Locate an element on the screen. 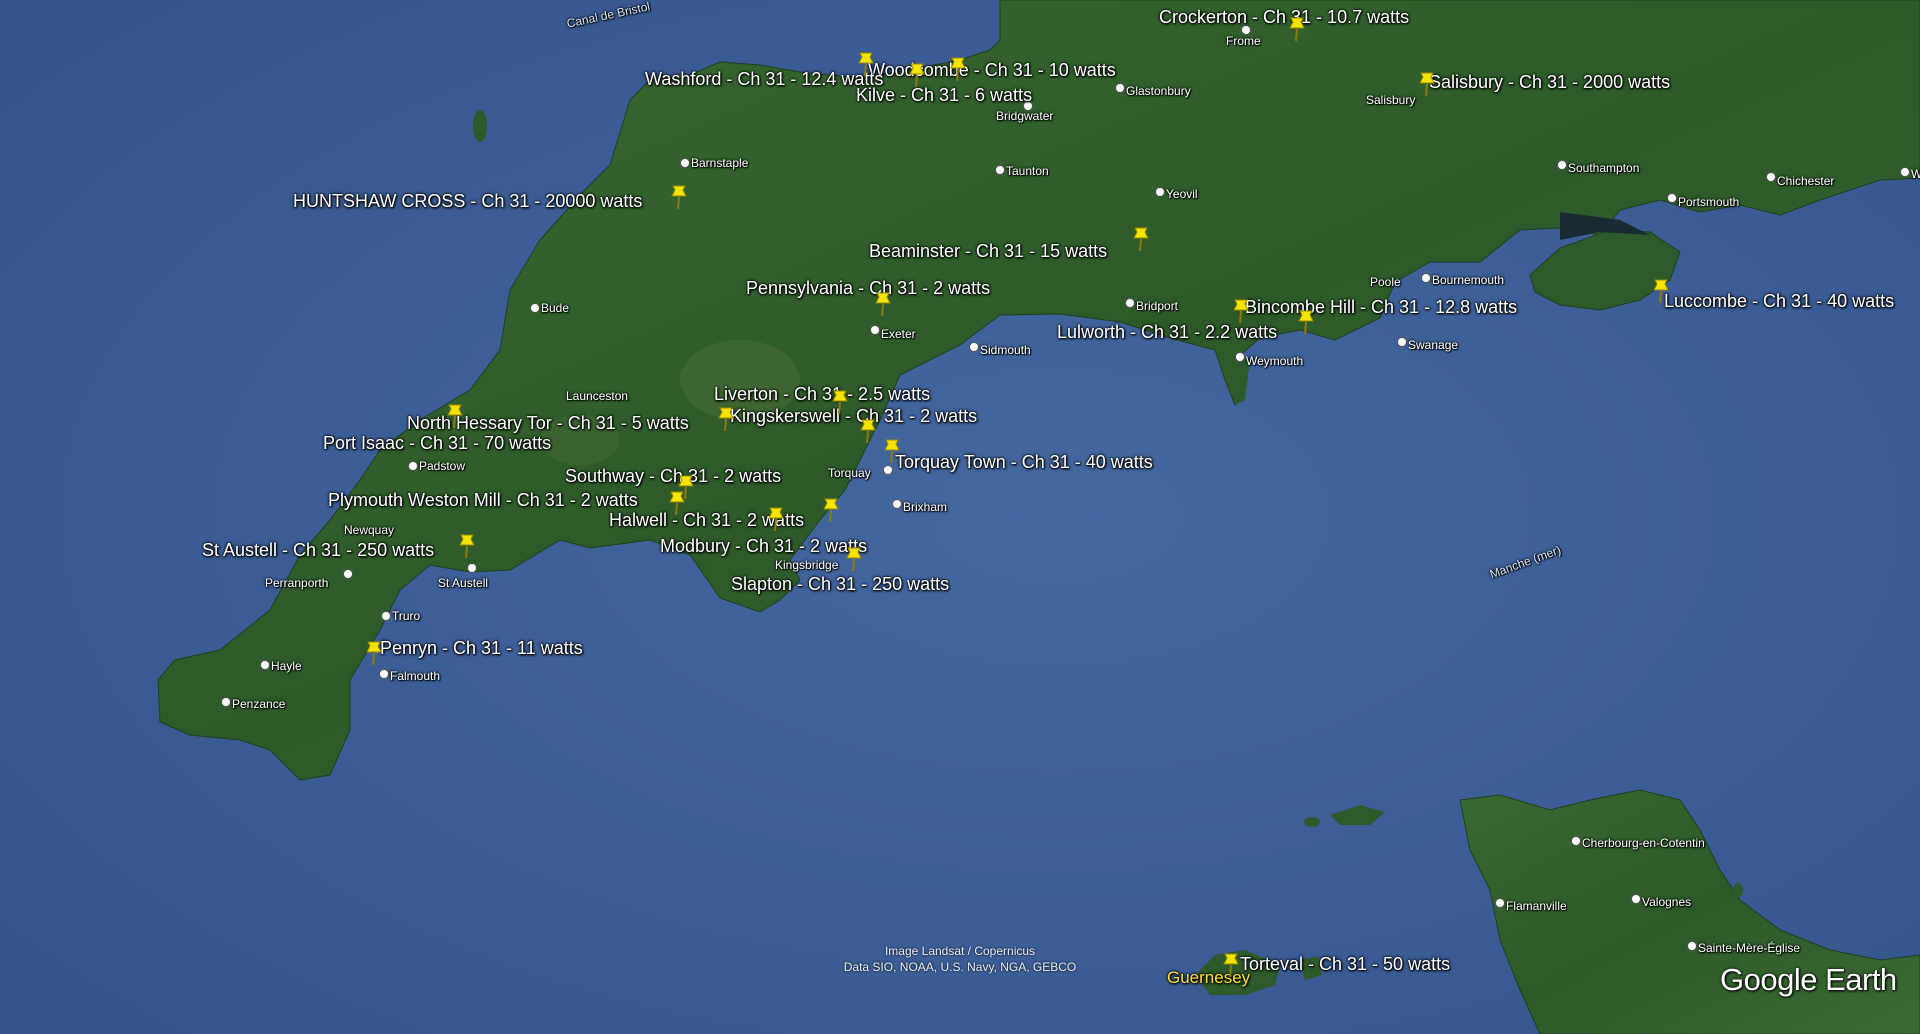 This screenshot has width=1920, height=1034. place-label-weymouth: Weymouth is located at coordinates (1275, 361).